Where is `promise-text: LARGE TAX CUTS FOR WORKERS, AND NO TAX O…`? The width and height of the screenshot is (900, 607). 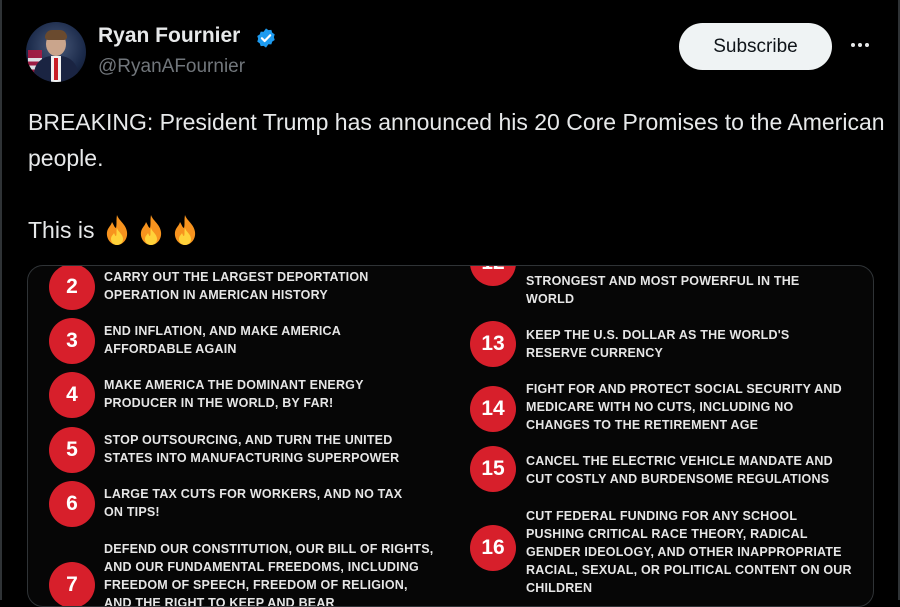 promise-text: LARGE TAX CUTS FOR WORKERS, AND NO TAX O… is located at coordinates (253, 503).